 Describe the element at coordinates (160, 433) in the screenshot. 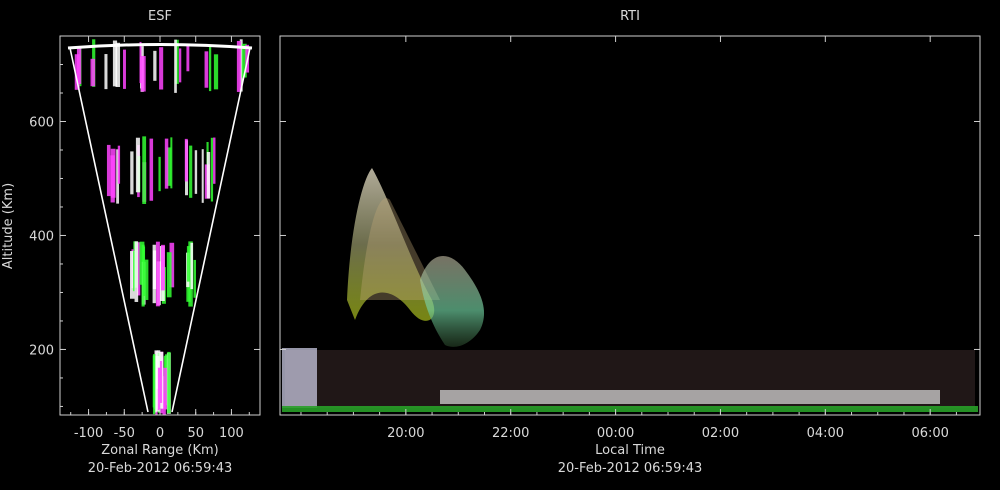

I see `esf-xtick-label: 0` at that location.